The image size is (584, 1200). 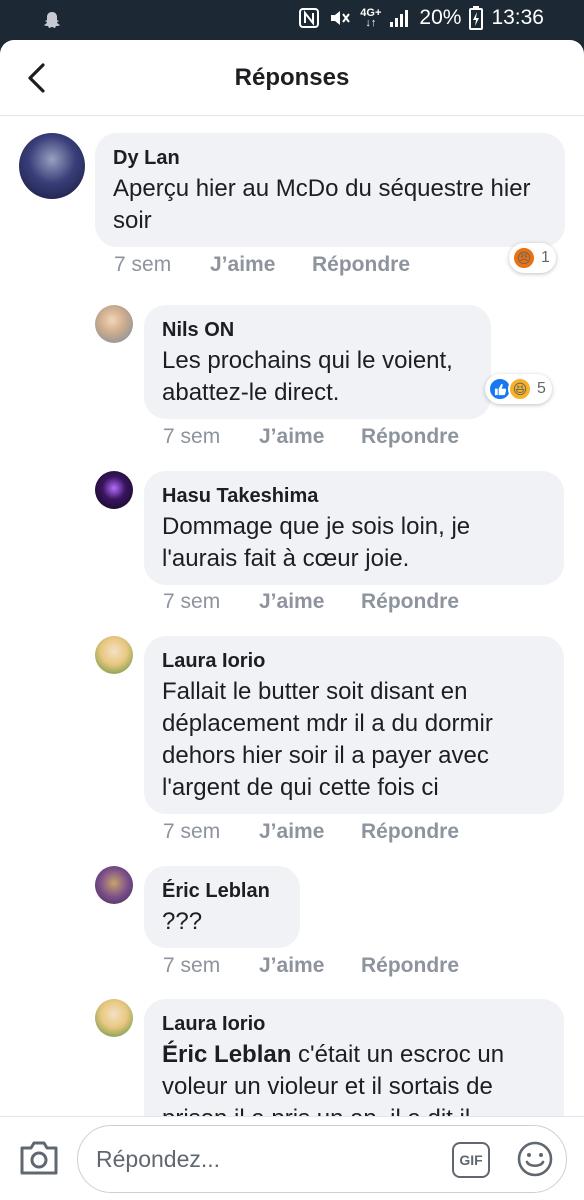 What do you see at coordinates (330, 158) in the screenshot?
I see `comment-author: Dy Lan` at bounding box center [330, 158].